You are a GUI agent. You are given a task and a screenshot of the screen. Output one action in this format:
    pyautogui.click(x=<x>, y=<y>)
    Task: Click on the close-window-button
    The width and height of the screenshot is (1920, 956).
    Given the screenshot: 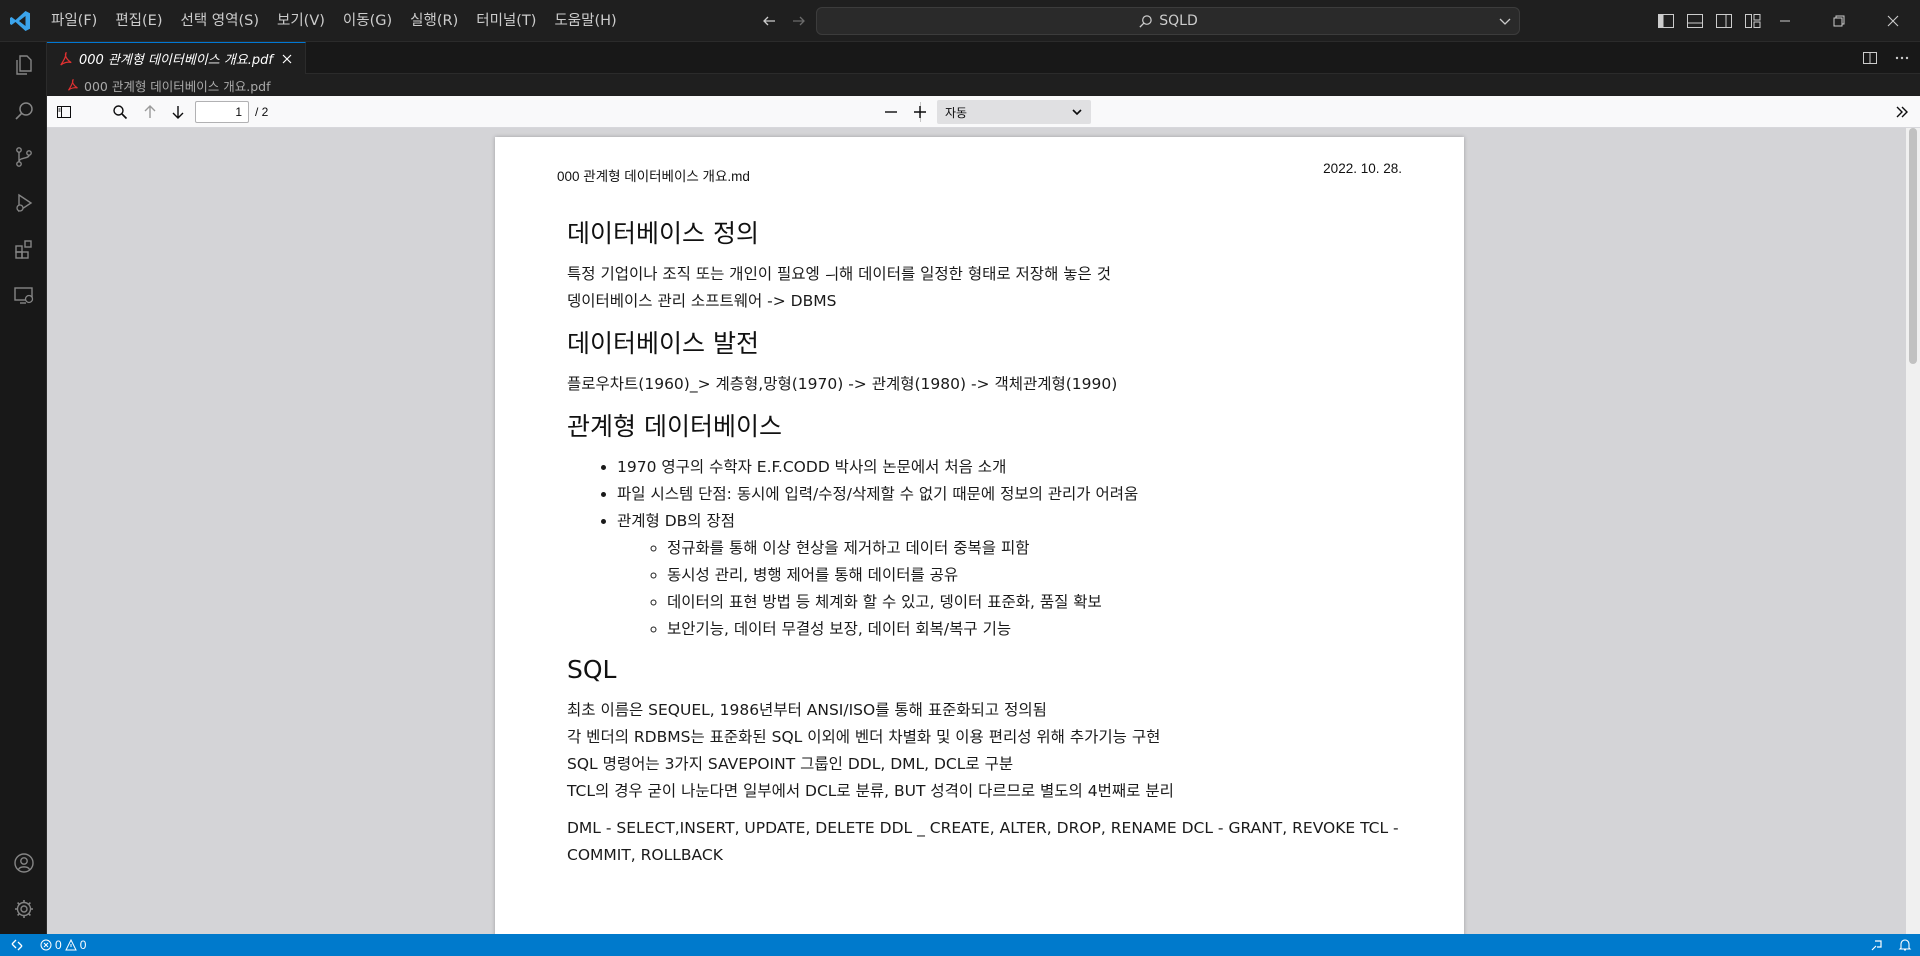 What is the action you would take?
    pyautogui.click(x=1893, y=21)
    